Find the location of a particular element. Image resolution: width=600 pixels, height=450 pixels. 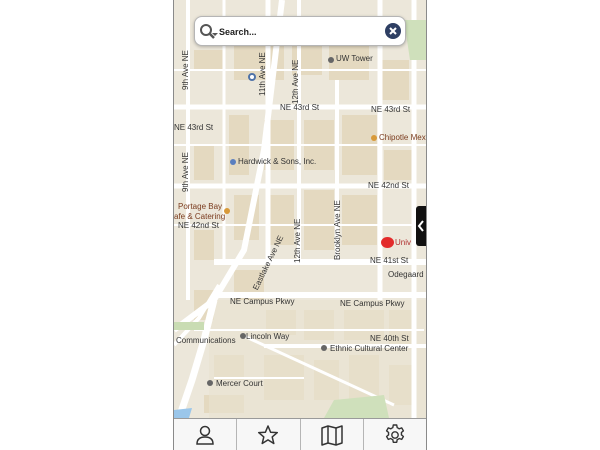

label-brooklyn-ave: Brooklyn Ave NE is located at coordinates (337, 230).